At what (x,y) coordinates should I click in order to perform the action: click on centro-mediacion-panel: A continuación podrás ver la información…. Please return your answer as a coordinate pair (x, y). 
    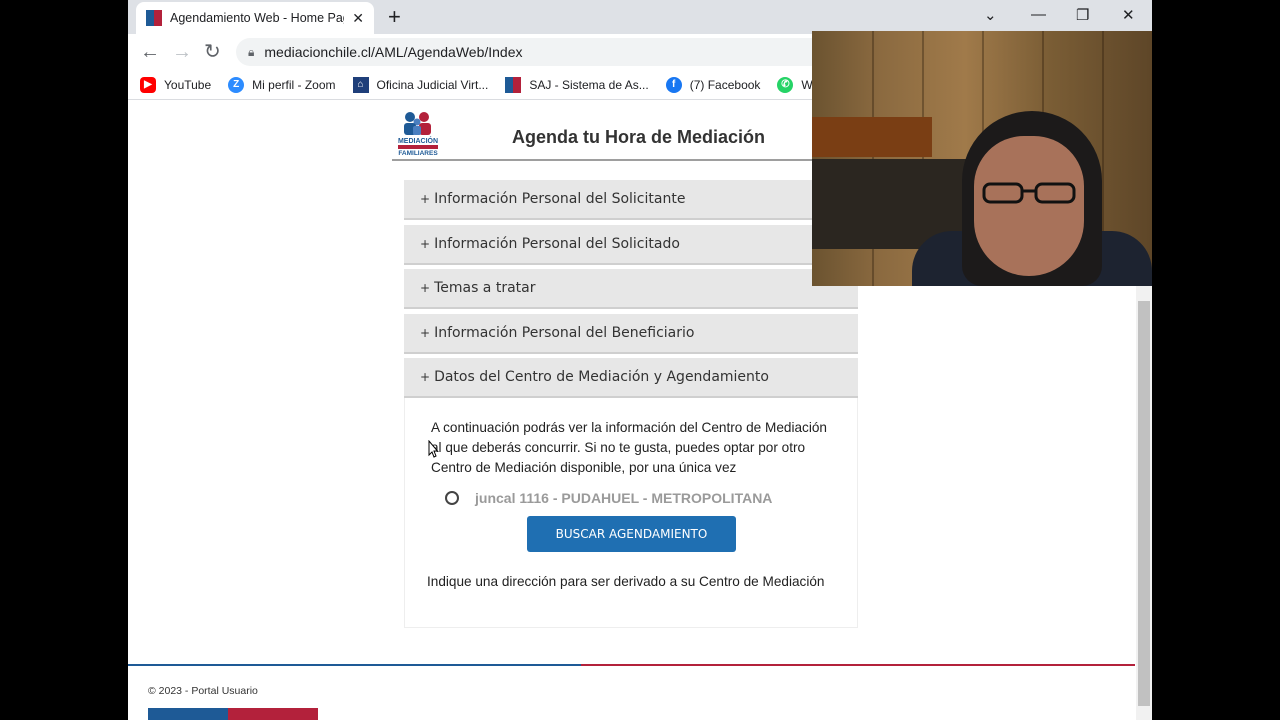
    Looking at the image, I should click on (631, 513).